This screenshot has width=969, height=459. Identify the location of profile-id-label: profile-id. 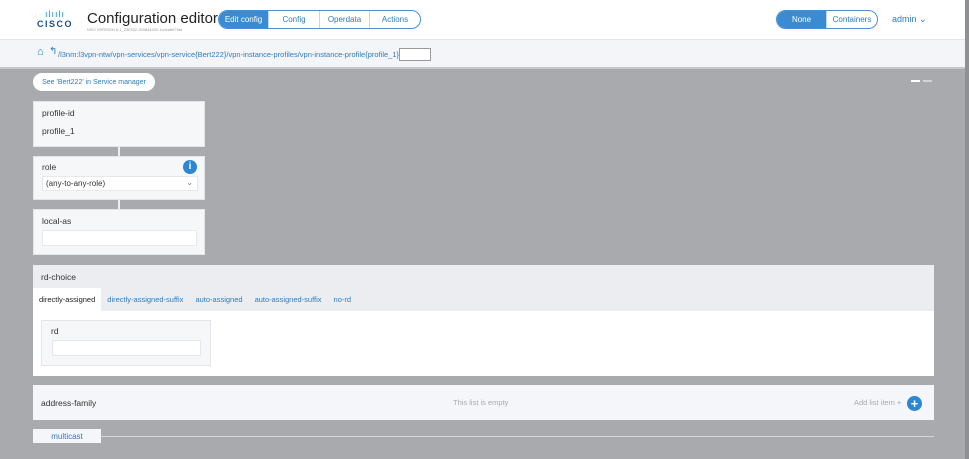
(58, 113).